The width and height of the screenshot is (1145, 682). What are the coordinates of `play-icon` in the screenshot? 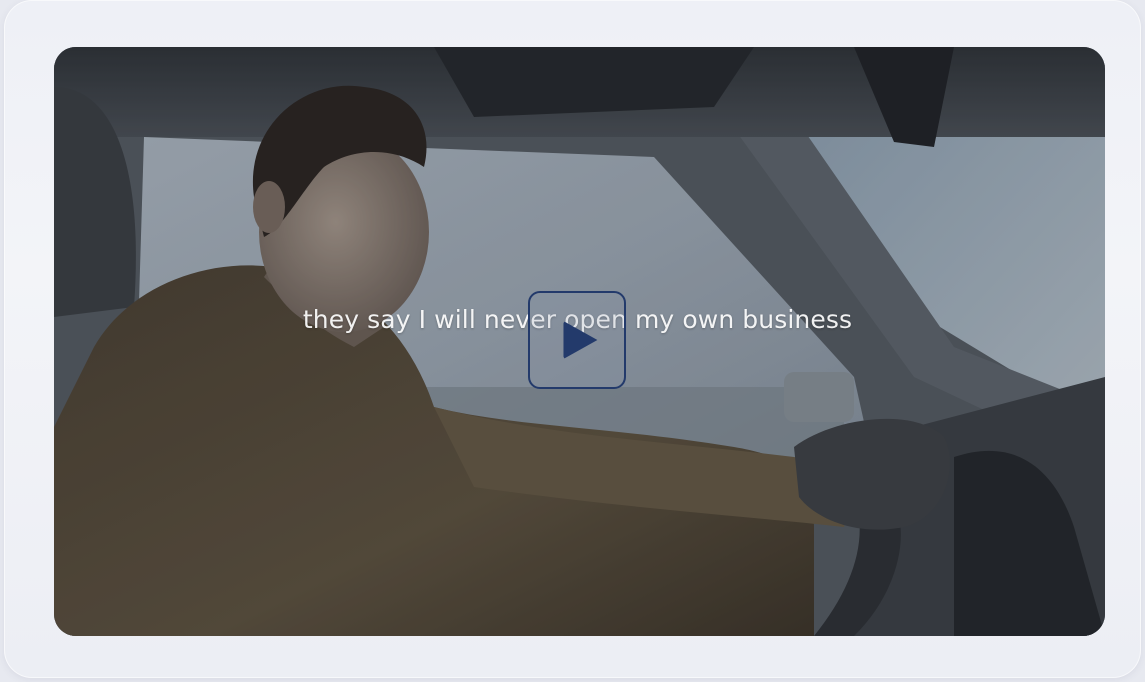 It's located at (580, 340).